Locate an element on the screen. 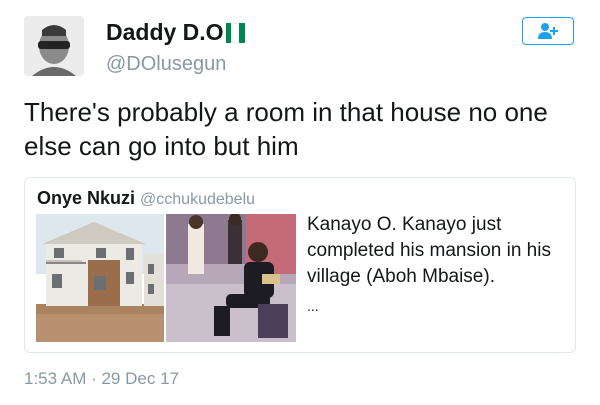 The width and height of the screenshot is (600, 405). mansion-photo is located at coordinates (100, 278).